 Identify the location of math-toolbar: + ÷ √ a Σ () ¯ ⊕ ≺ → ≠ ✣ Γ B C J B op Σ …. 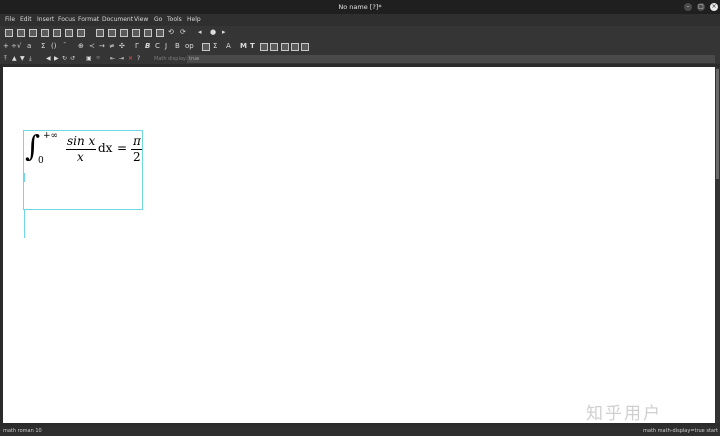
(360, 47).